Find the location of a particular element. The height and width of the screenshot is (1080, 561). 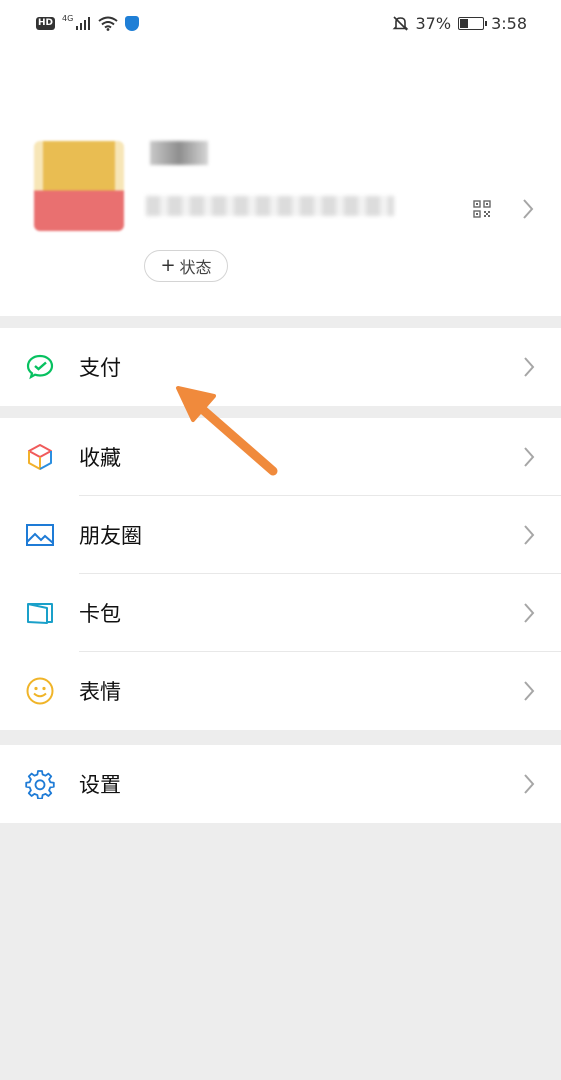

menu-item-label: 支付 is located at coordinates (100, 368).